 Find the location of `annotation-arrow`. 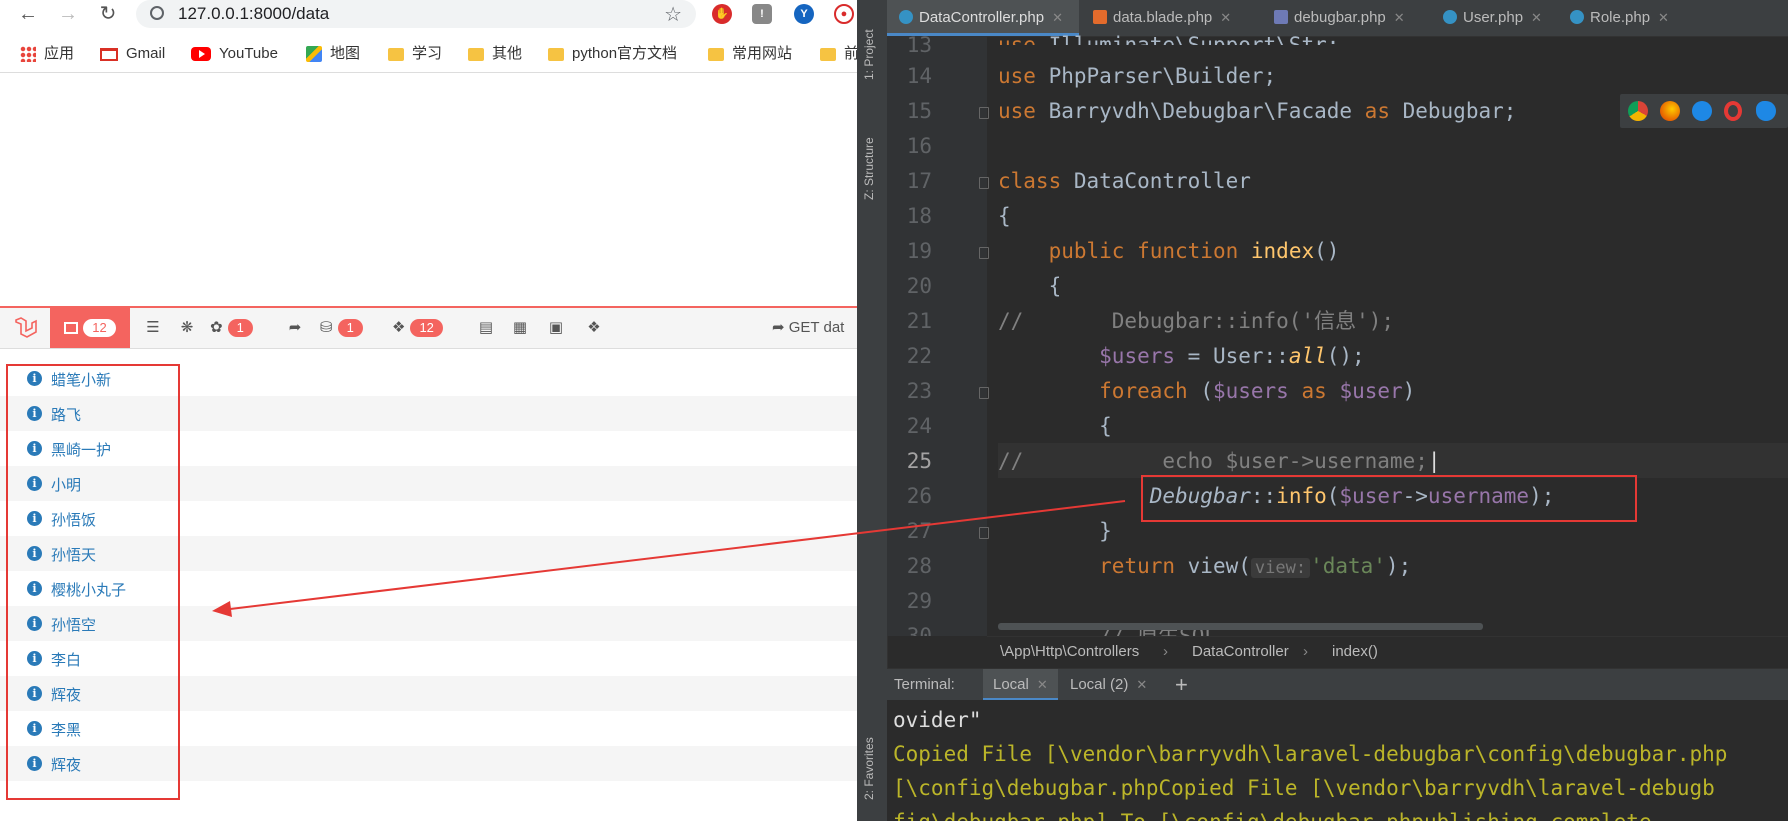

annotation-arrow is located at coordinates (669, 558).